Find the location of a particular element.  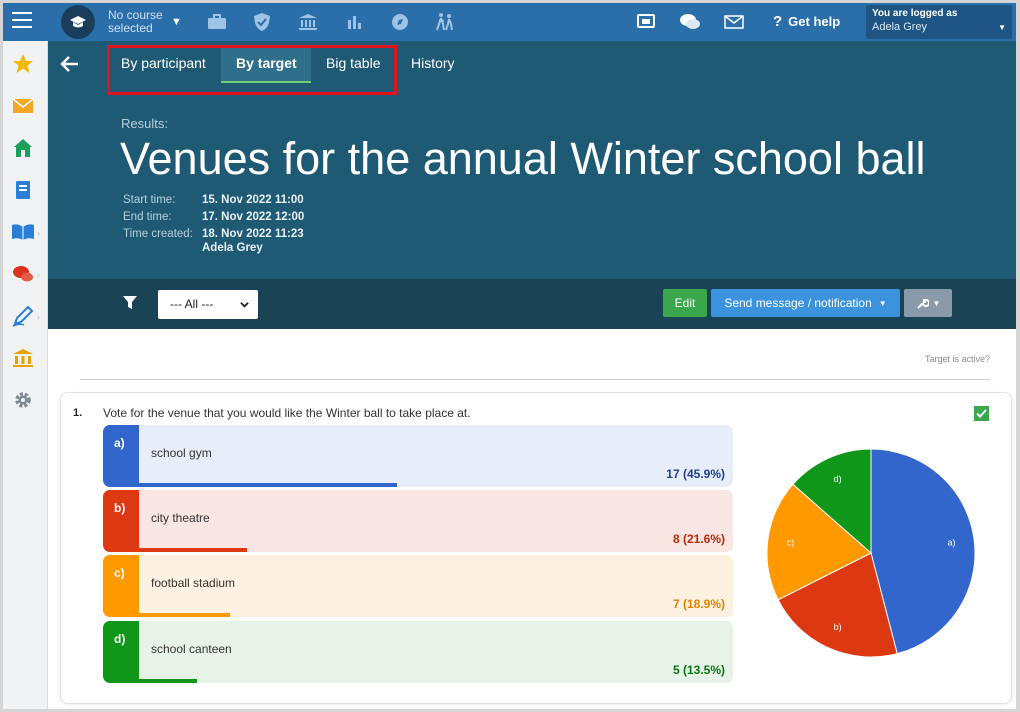

answer-letter: c) is located at coordinates (119, 573).